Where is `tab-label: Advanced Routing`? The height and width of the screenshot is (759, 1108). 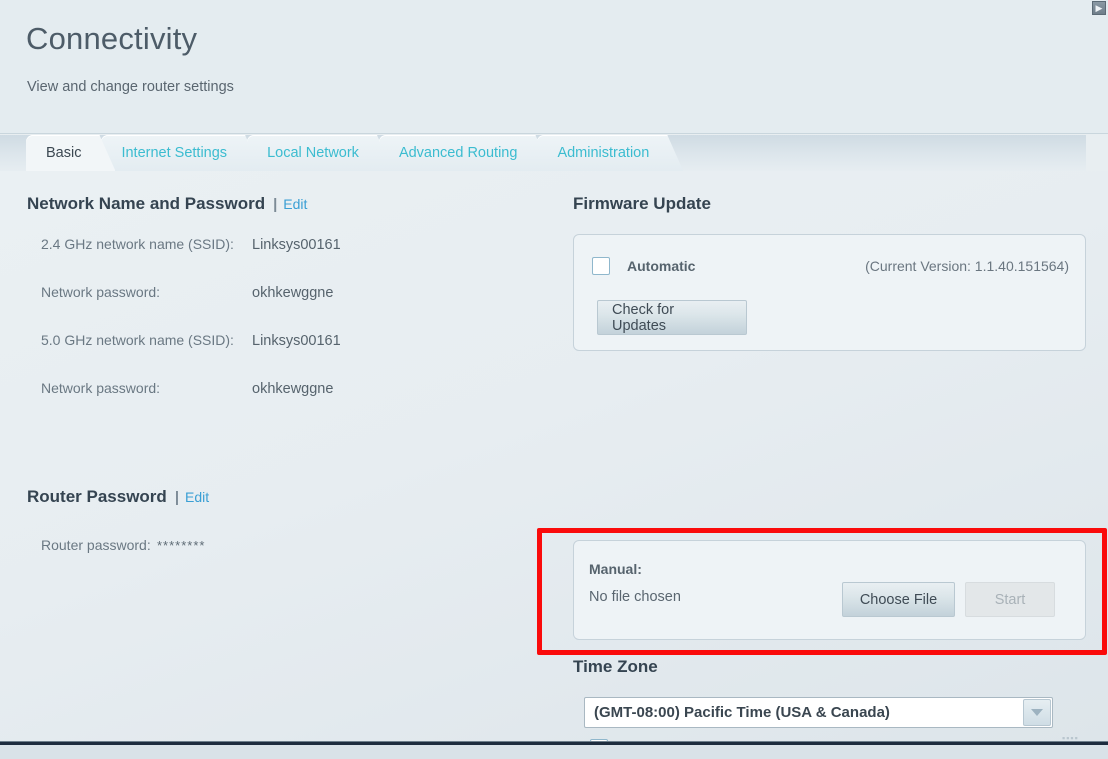
tab-label: Advanced Routing is located at coordinates (458, 153).